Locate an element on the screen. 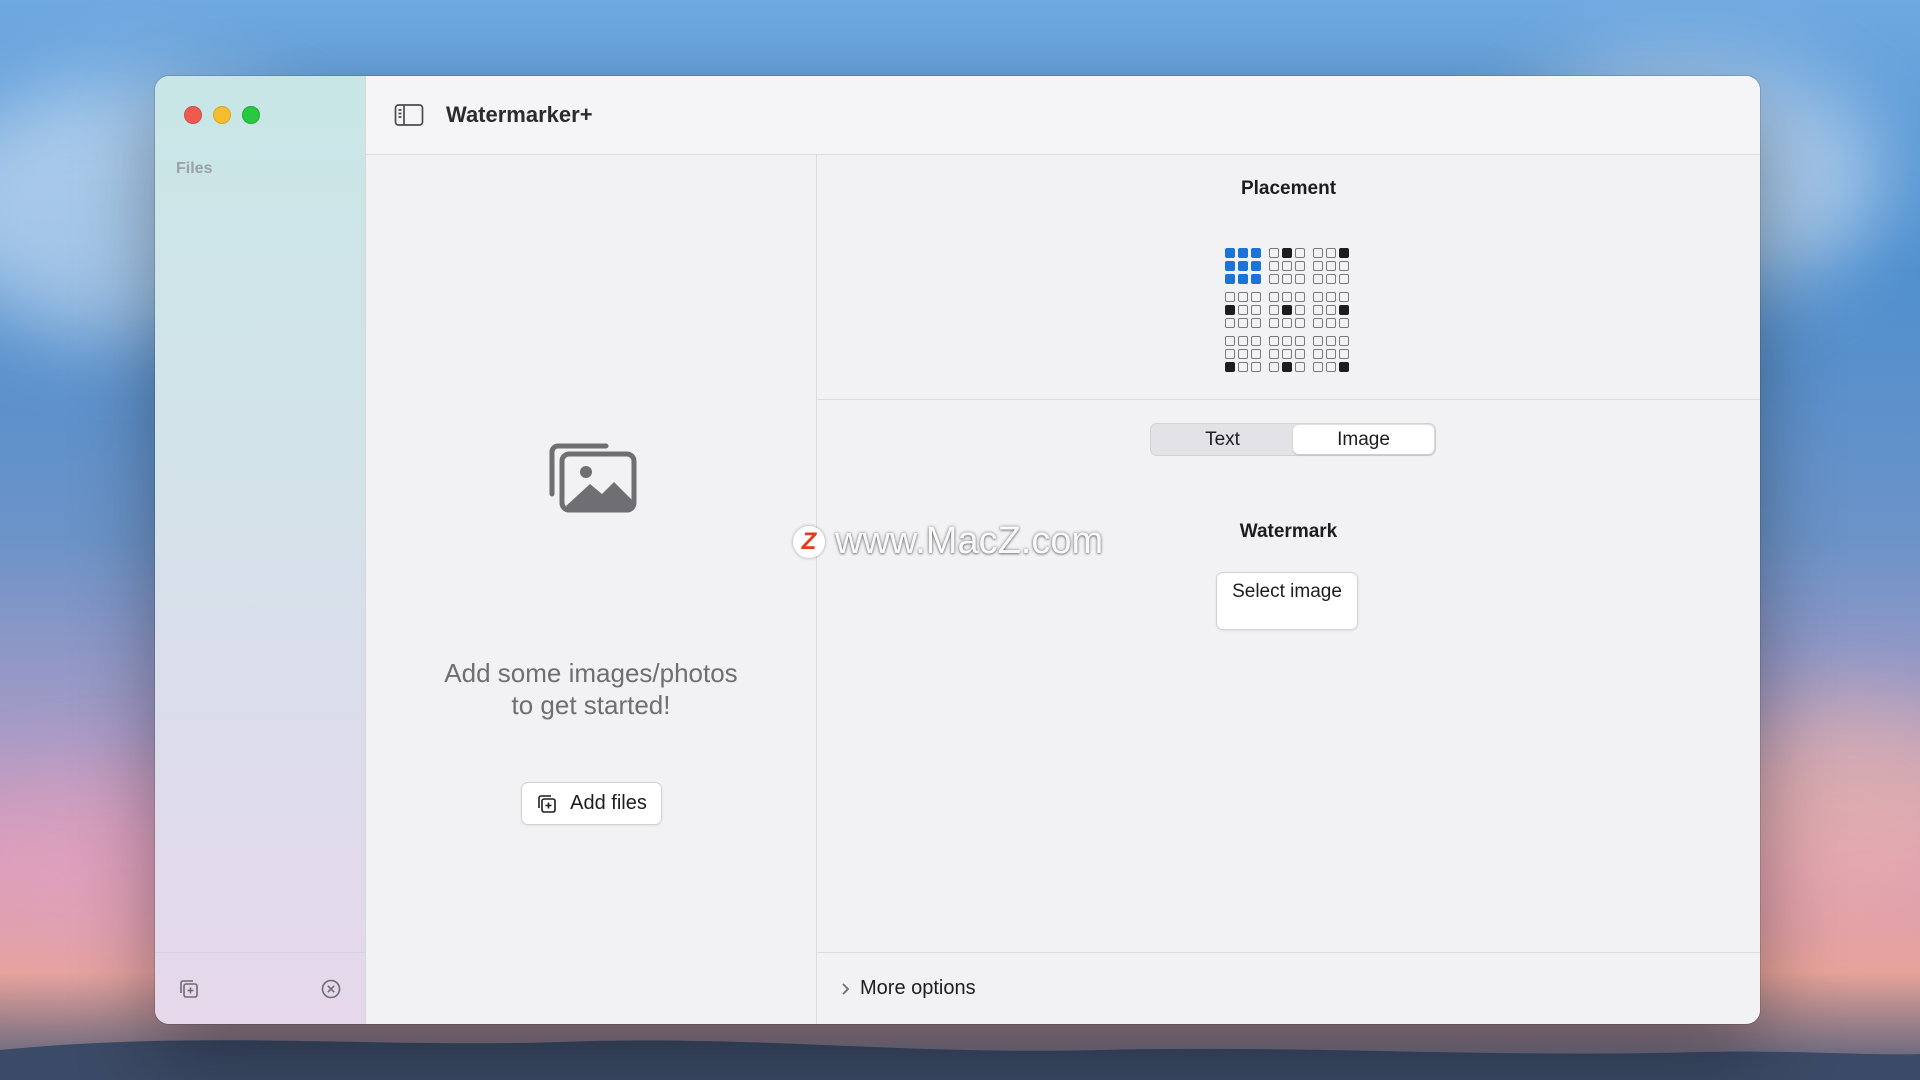 The height and width of the screenshot is (1080, 1920). mode-option-image: Image is located at coordinates (1363, 439).